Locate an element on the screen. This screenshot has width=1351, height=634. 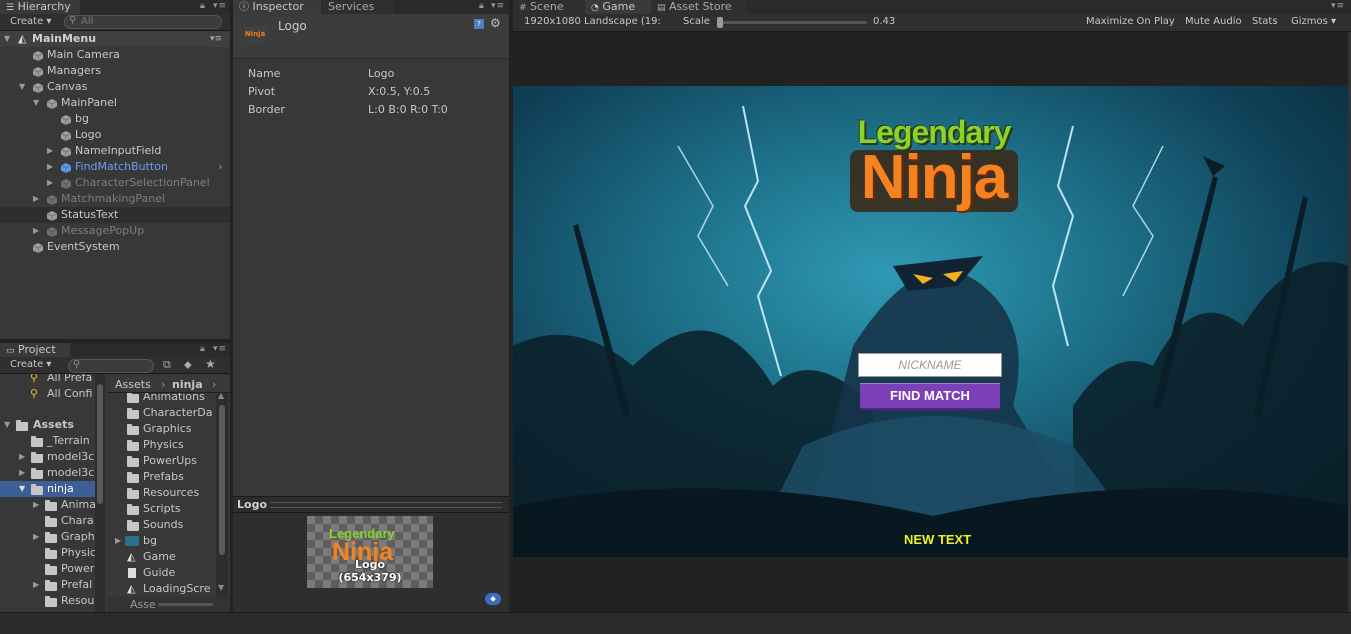
tree-physics: Physic is located at coordinates (47, 553).